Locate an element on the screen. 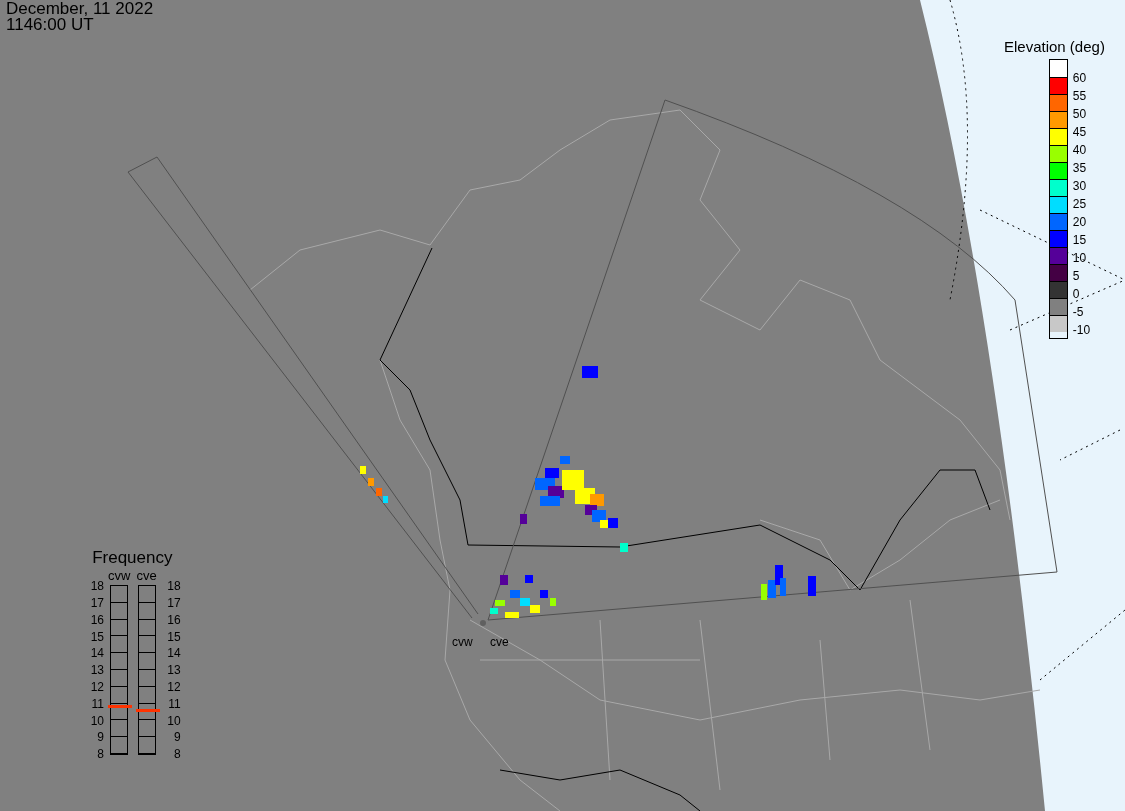 This screenshot has height=811, width=1125. legend-label: -10 is located at coordinates (1081, 330).